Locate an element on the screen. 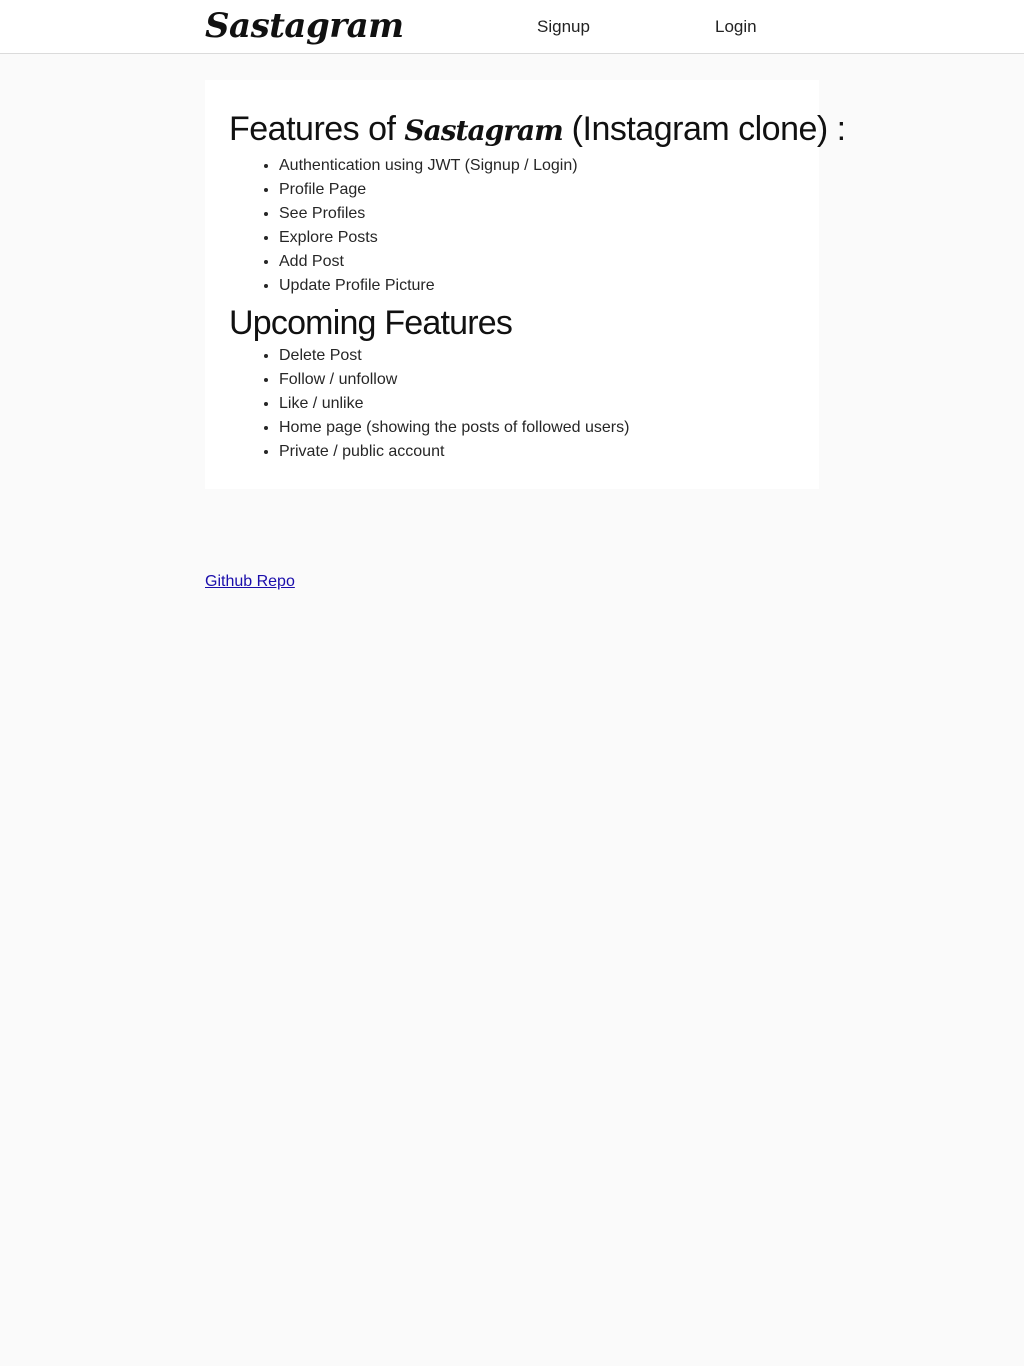 This screenshot has height=1366, width=1024. feature-item: See Profiles is located at coordinates (537, 214).